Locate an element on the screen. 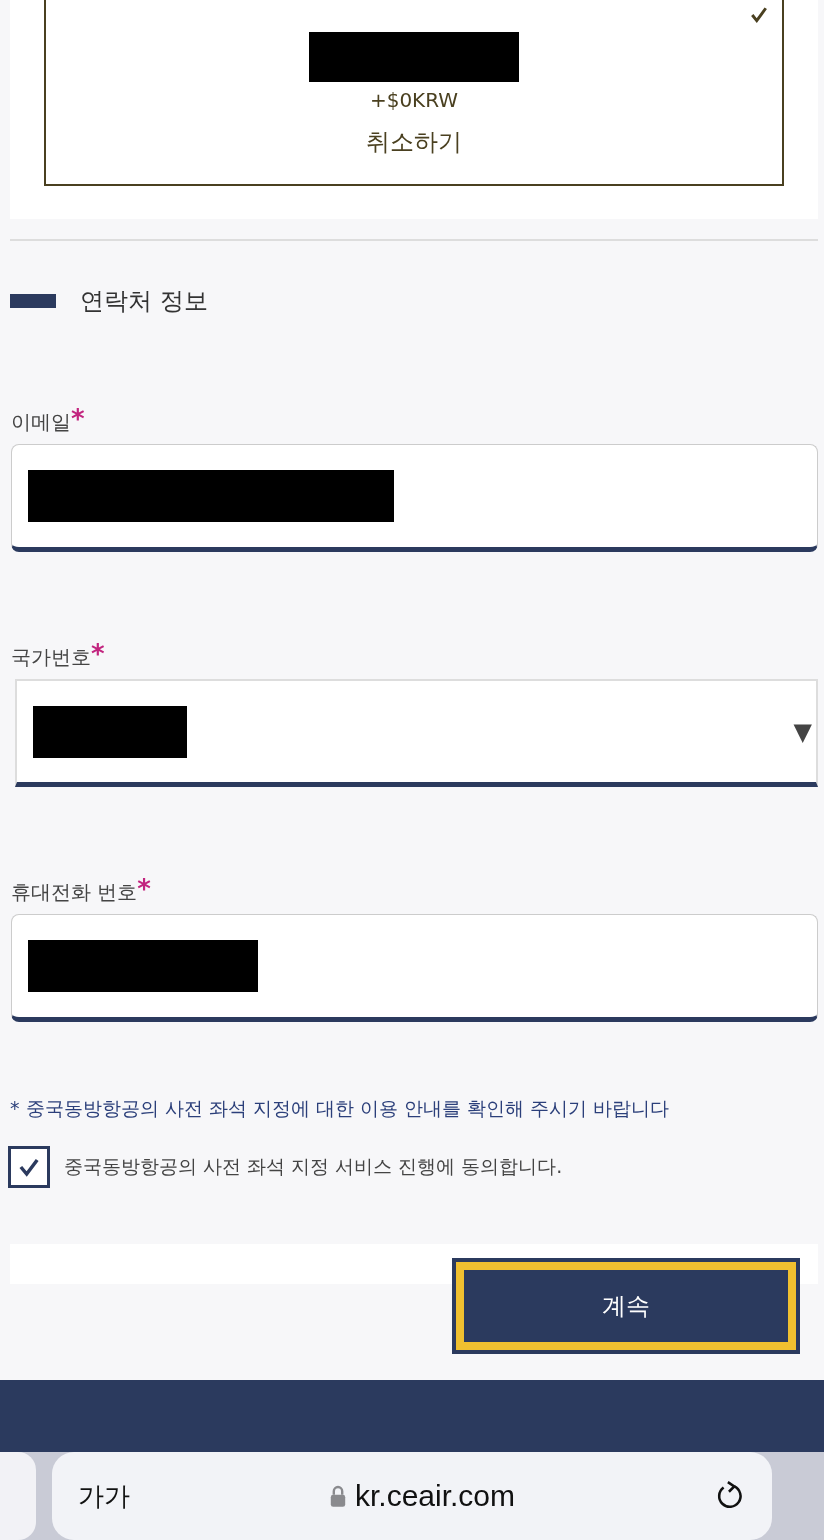 The height and width of the screenshot is (1540, 824). field-label: 이메일 is located at coordinates (41, 423).